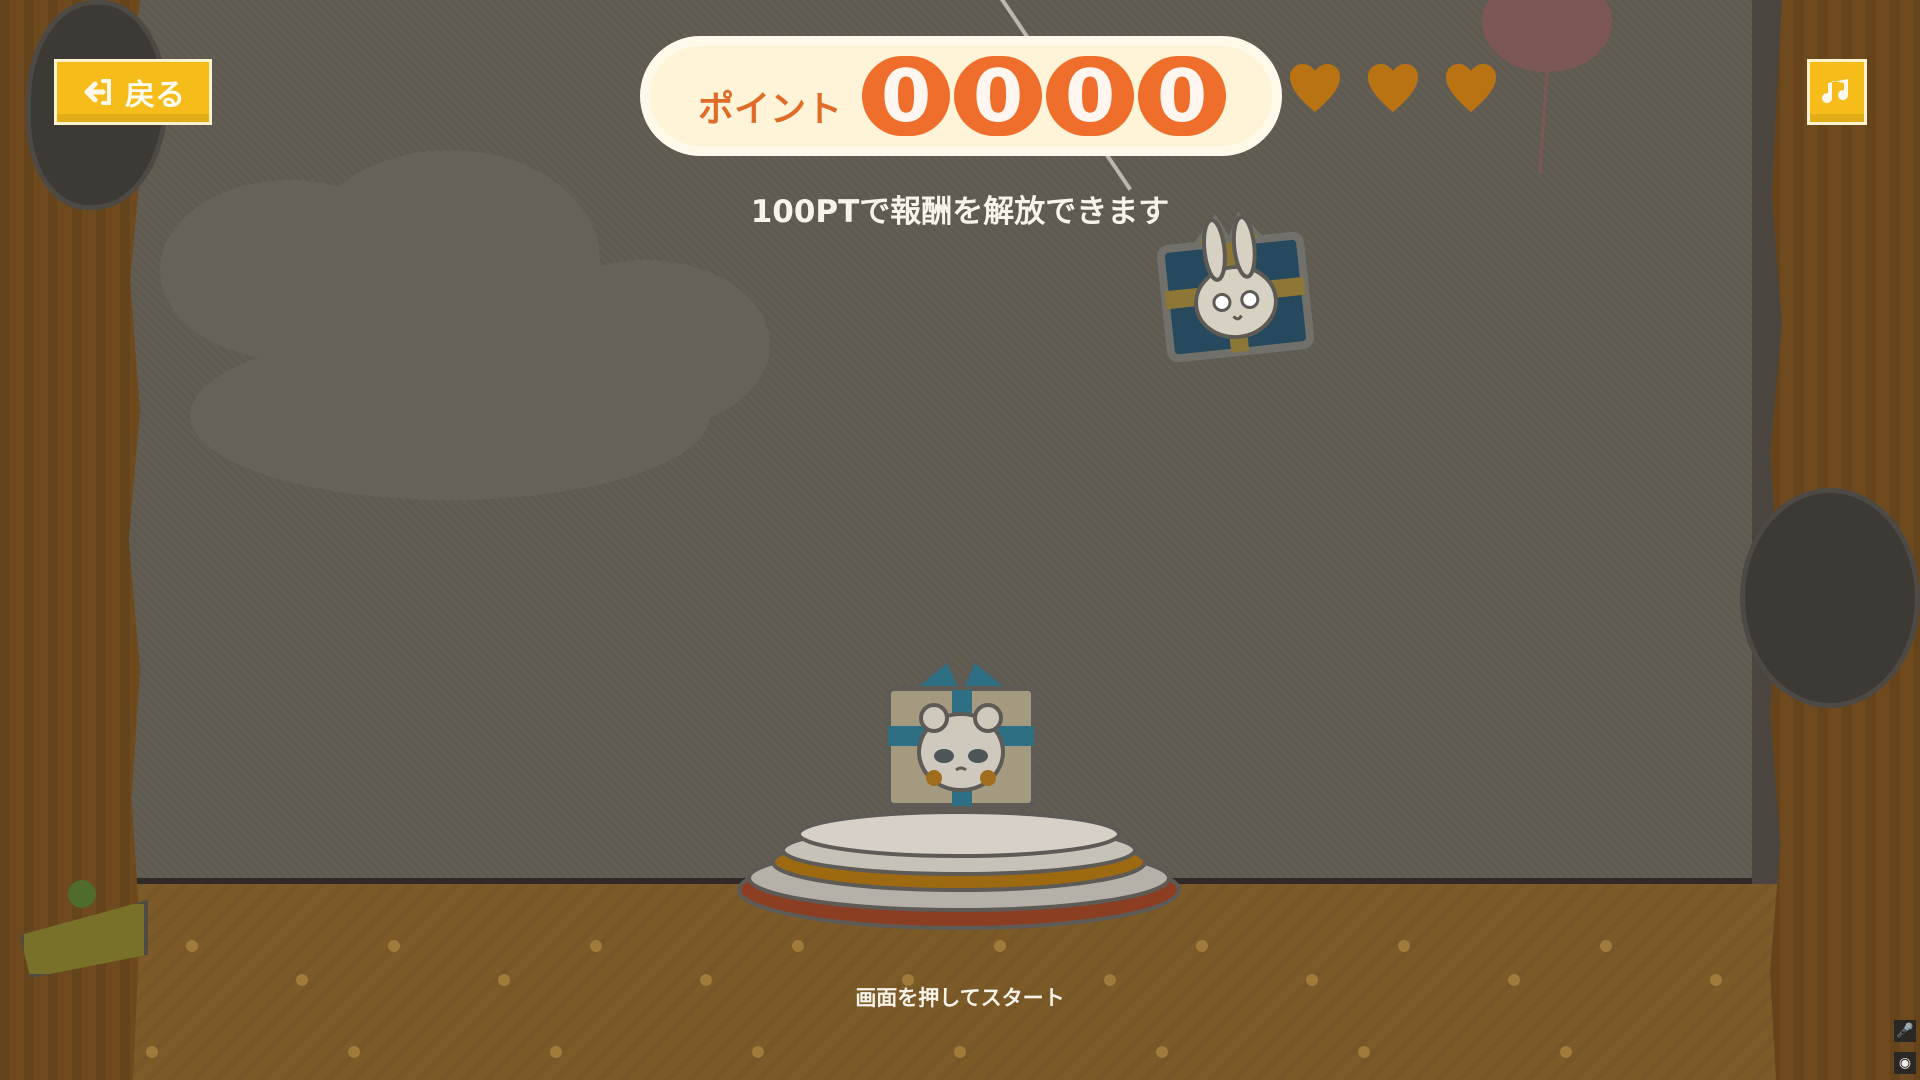 The image size is (1920, 1080). What do you see at coordinates (1905, 1031) in the screenshot?
I see `microphone-icon: 🎤` at bounding box center [1905, 1031].